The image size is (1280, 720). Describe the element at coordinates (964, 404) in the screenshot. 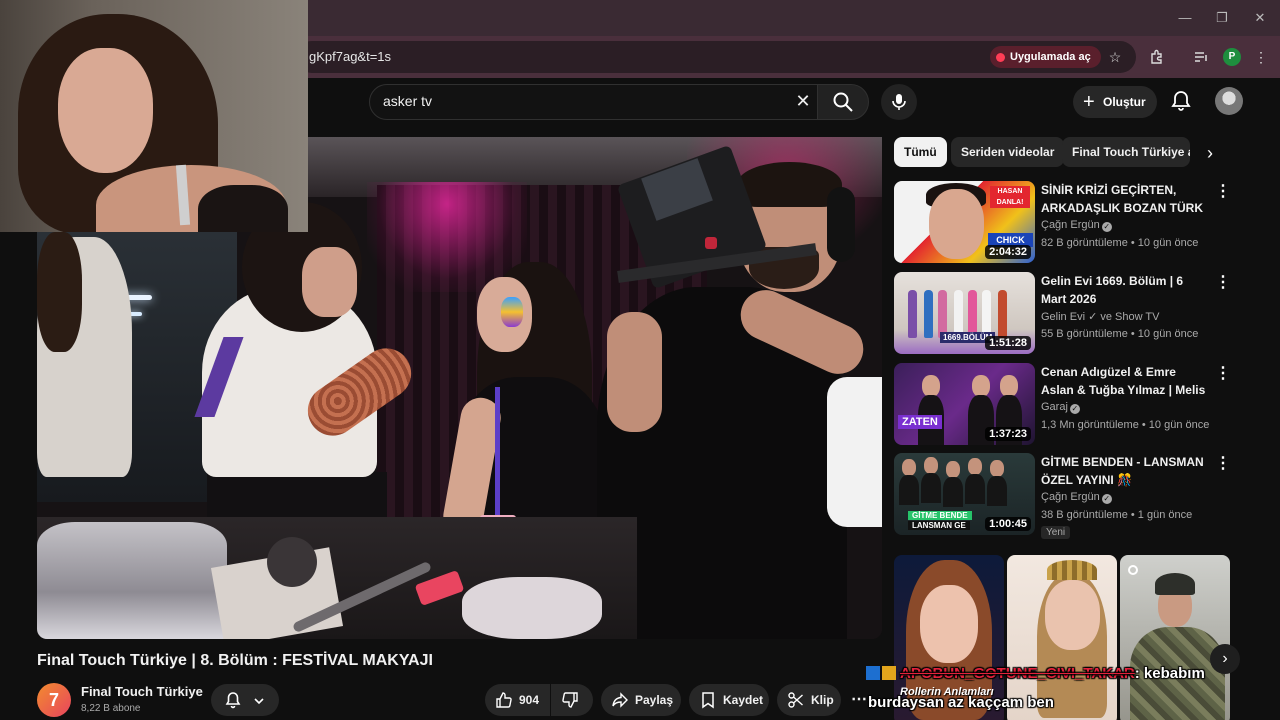

I see `recommendation-thumbnail: ZATEN 1:37:23` at that location.